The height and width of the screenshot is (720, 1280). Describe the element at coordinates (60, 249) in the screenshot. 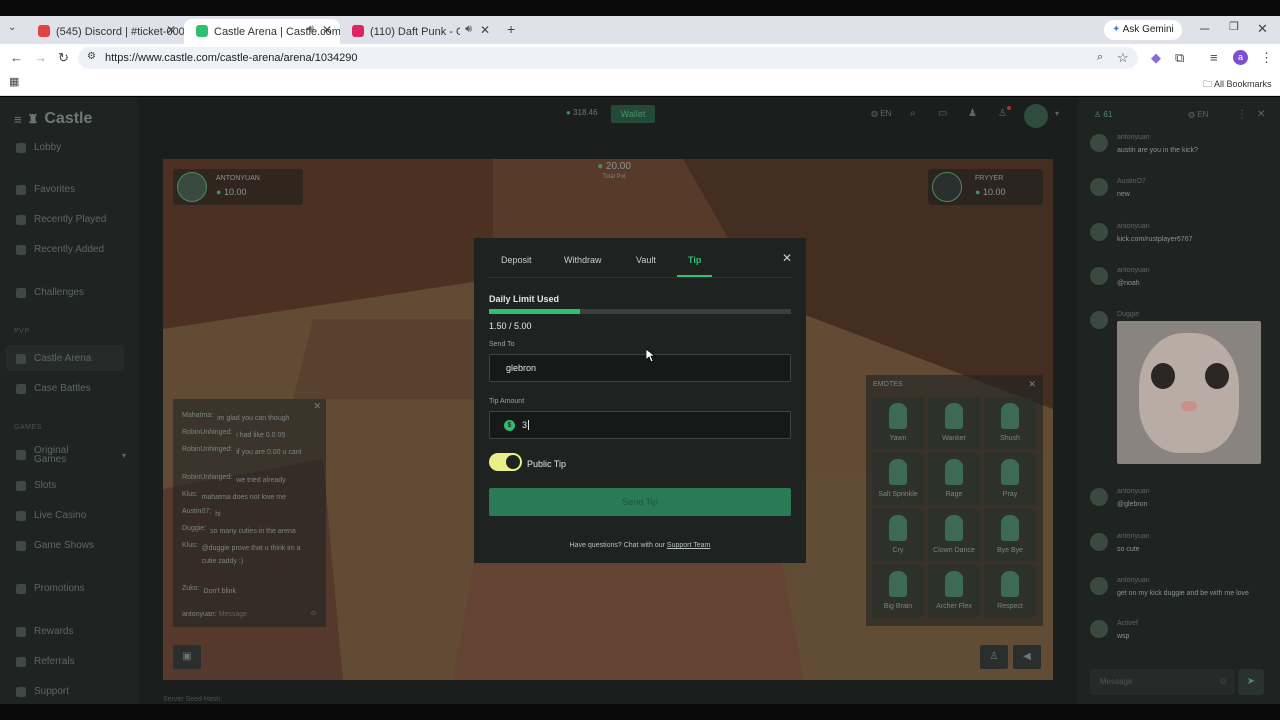

I see `sidebar-item-recently-added: Recently Added` at that location.